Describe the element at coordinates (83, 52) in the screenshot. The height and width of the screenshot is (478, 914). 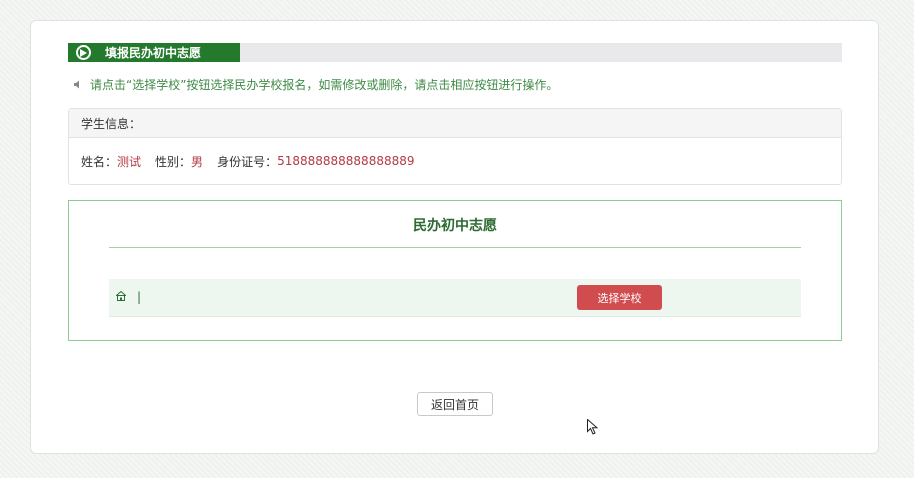
I see `play-circle-icon` at that location.